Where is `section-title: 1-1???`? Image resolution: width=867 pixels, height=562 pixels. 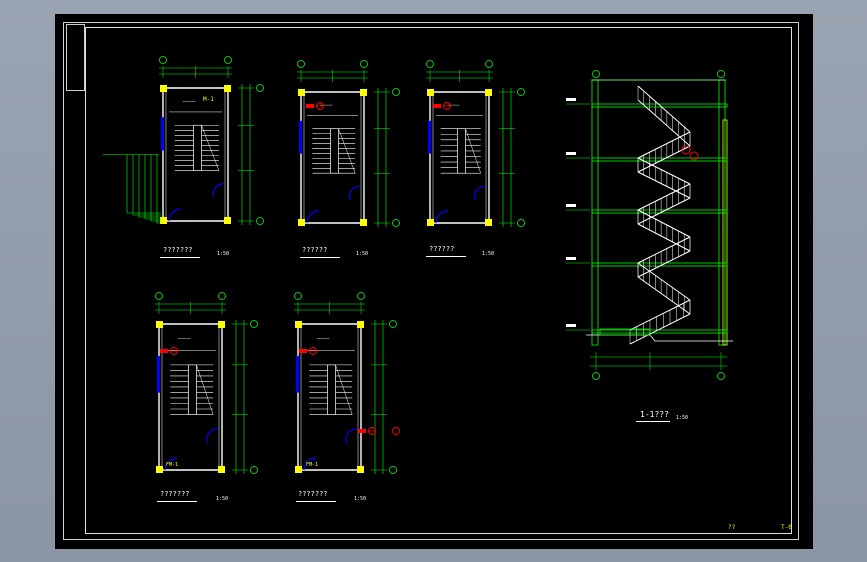 section-title: 1-1??? is located at coordinates (654, 414).